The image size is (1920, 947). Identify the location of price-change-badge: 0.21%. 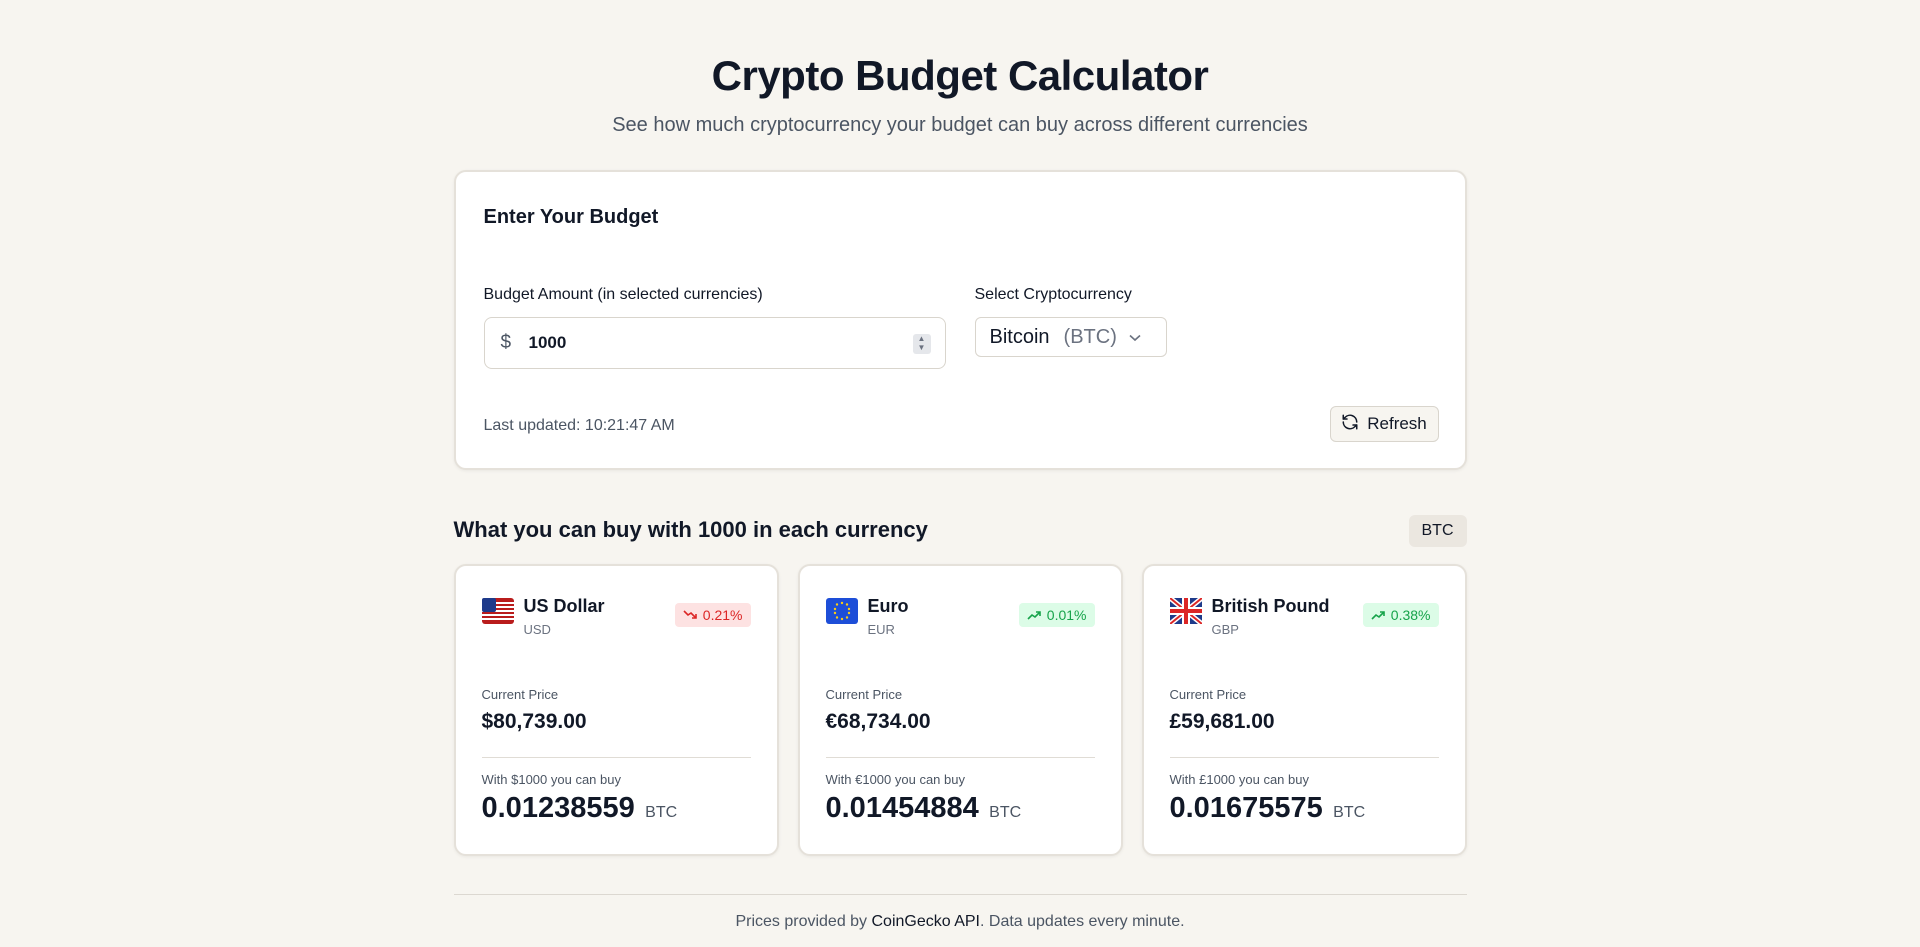
(712, 615).